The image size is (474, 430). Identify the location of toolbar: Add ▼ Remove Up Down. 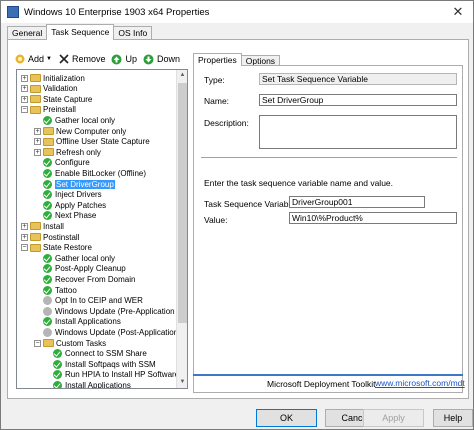
(100, 59).